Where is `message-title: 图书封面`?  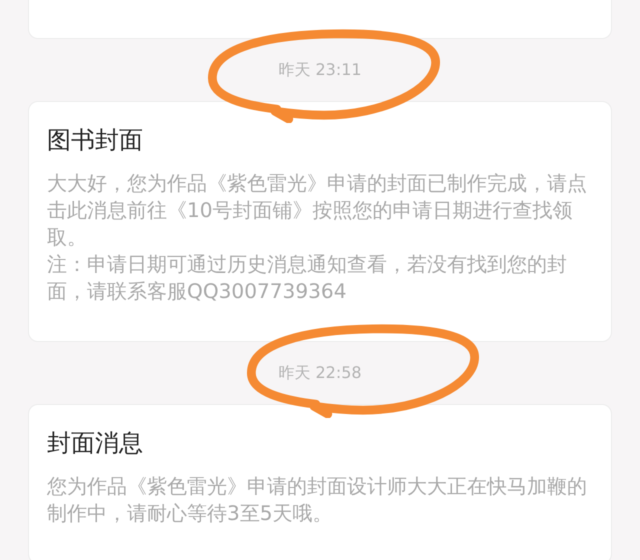
message-title: 图书封面 is located at coordinates (95, 140).